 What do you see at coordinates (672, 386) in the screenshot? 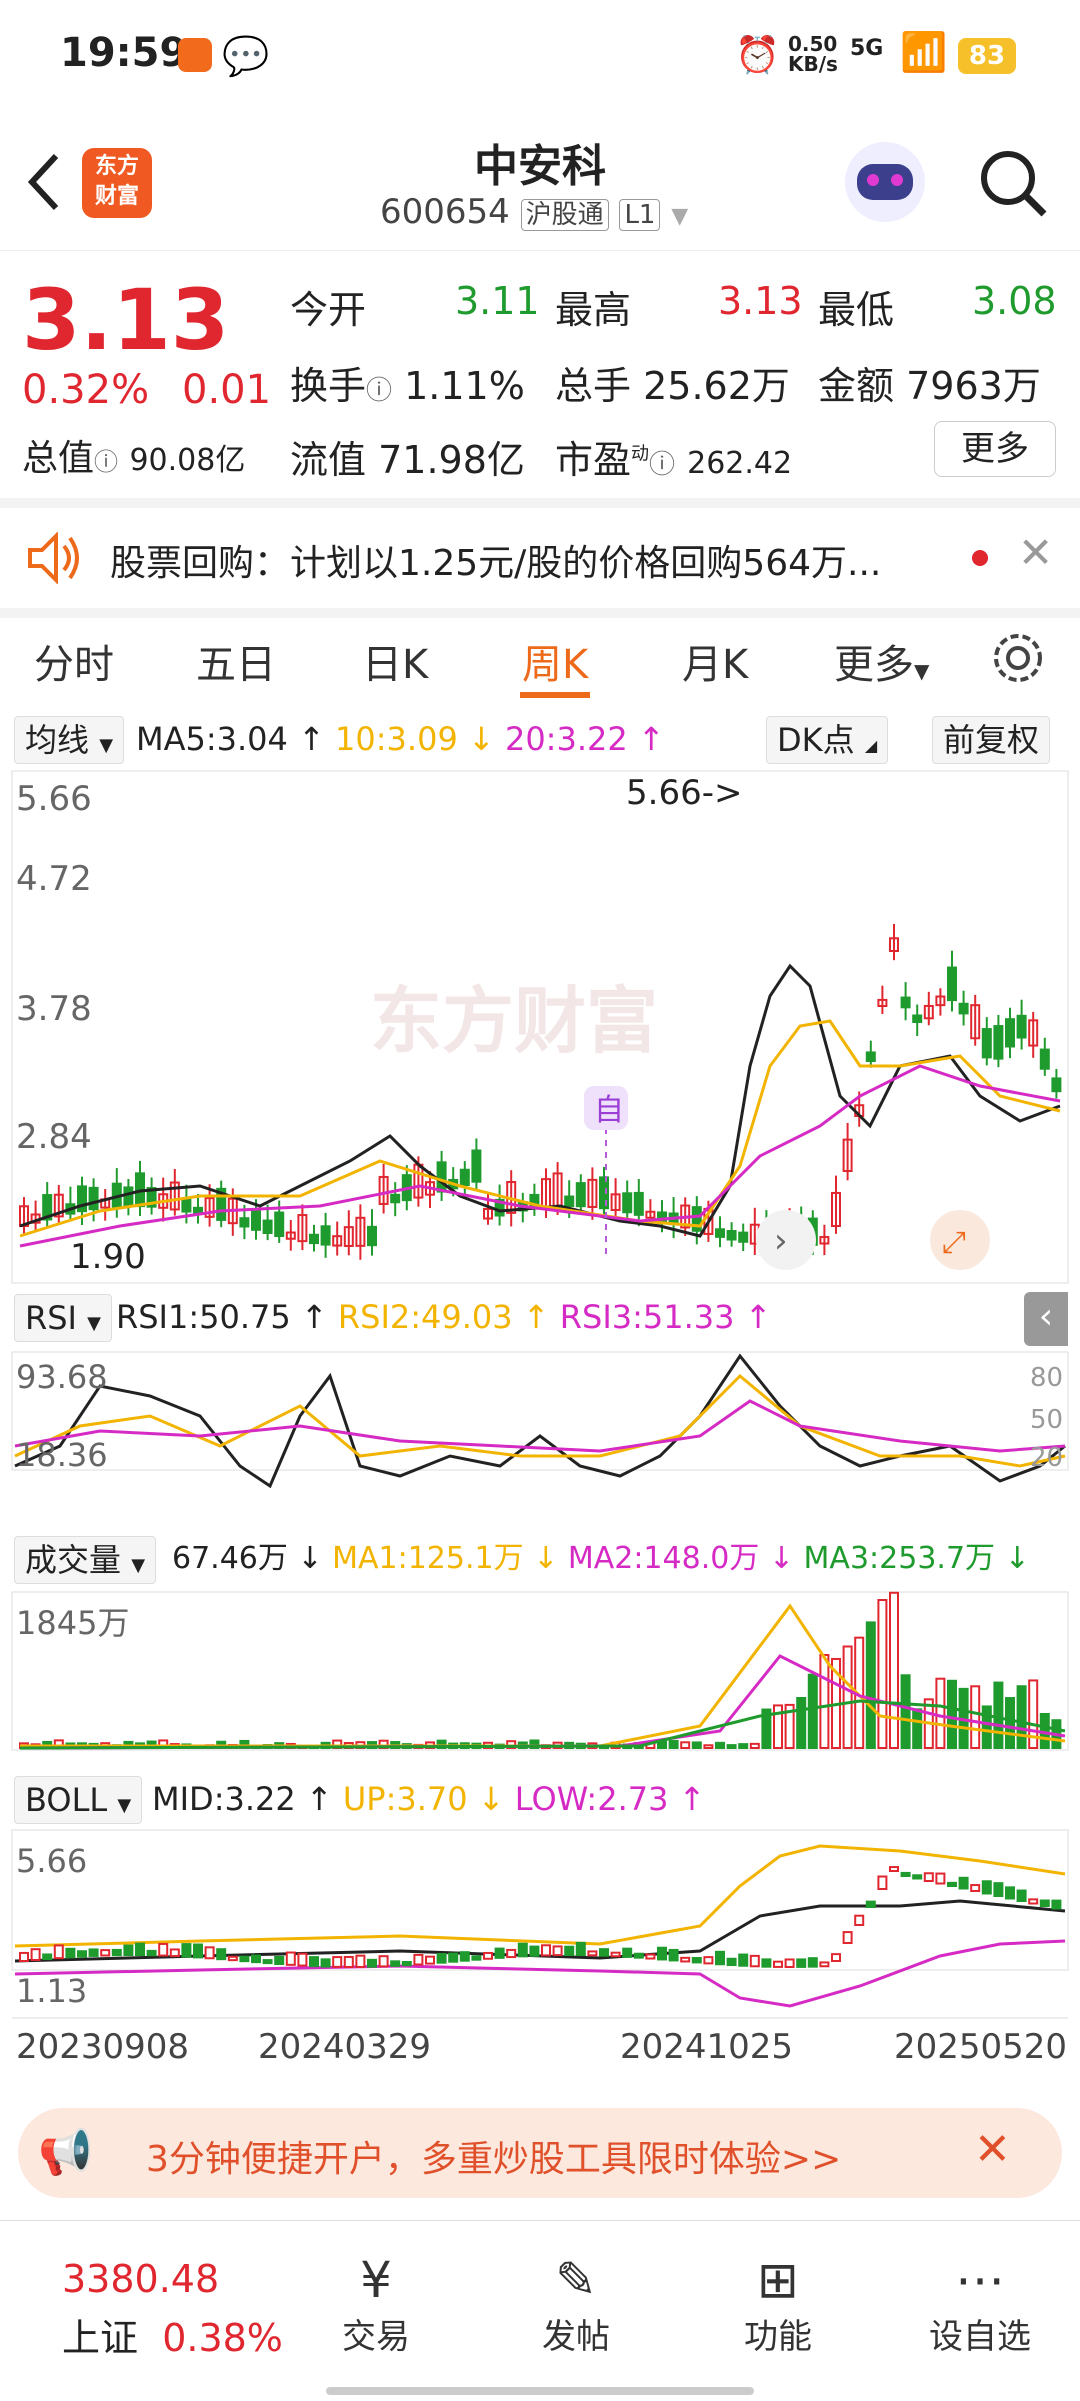
I see `volume: 总手 25.62万` at bounding box center [672, 386].